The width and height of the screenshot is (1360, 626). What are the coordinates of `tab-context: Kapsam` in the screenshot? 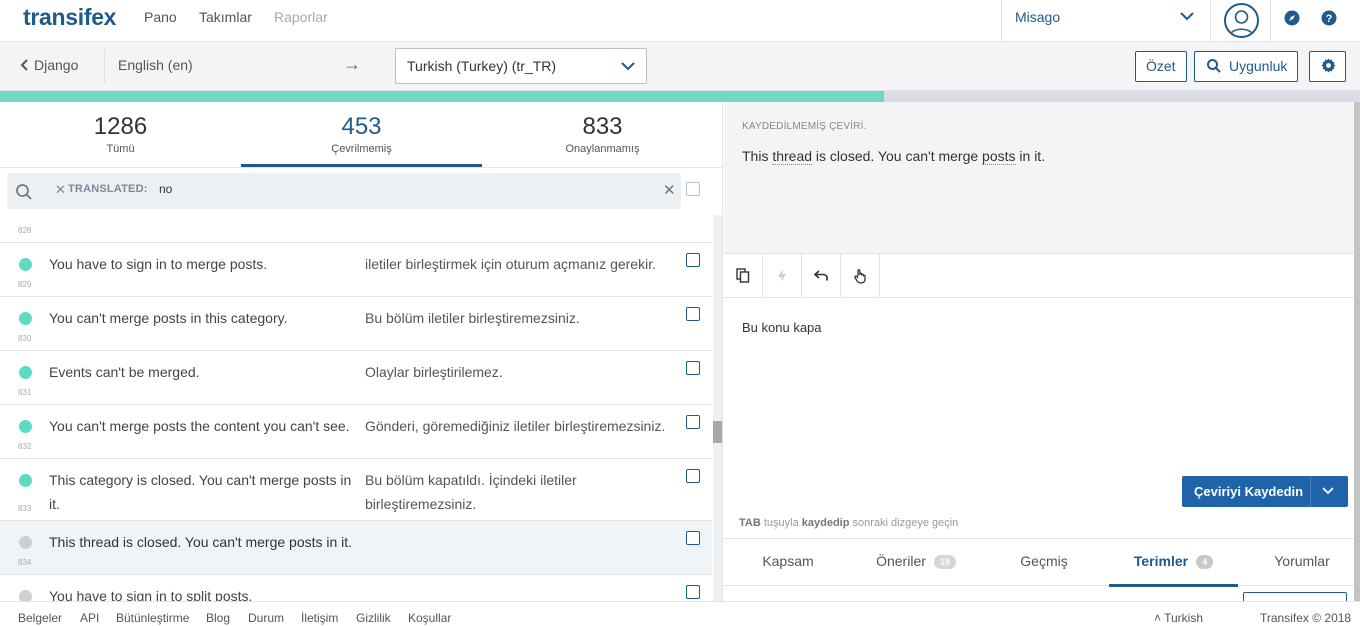 It's located at (788, 563).